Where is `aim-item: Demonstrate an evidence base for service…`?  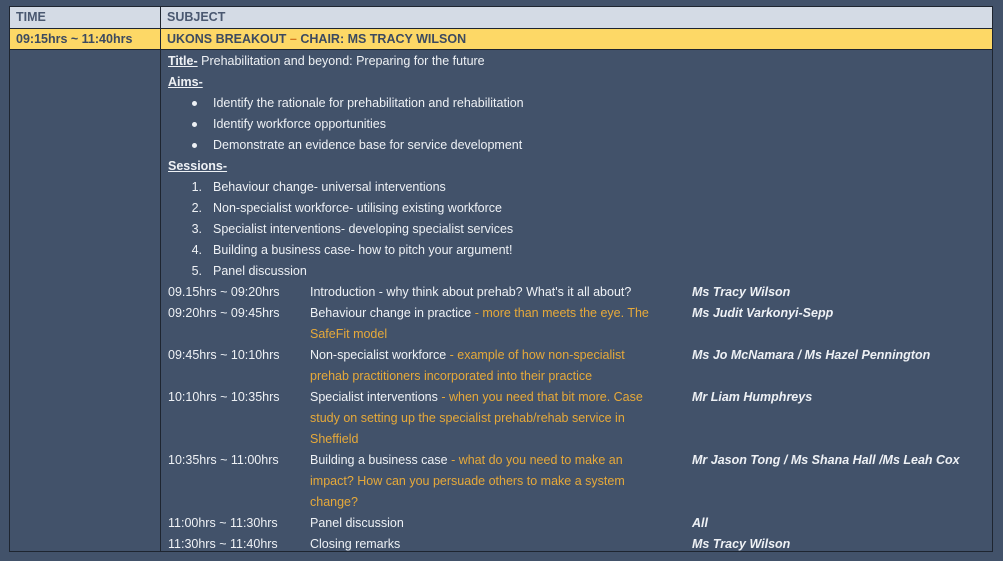
aim-item: Demonstrate an evidence base for service… is located at coordinates (468, 145).